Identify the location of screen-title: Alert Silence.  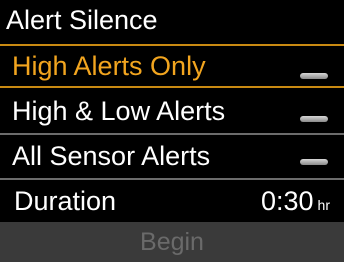
(82, 20).